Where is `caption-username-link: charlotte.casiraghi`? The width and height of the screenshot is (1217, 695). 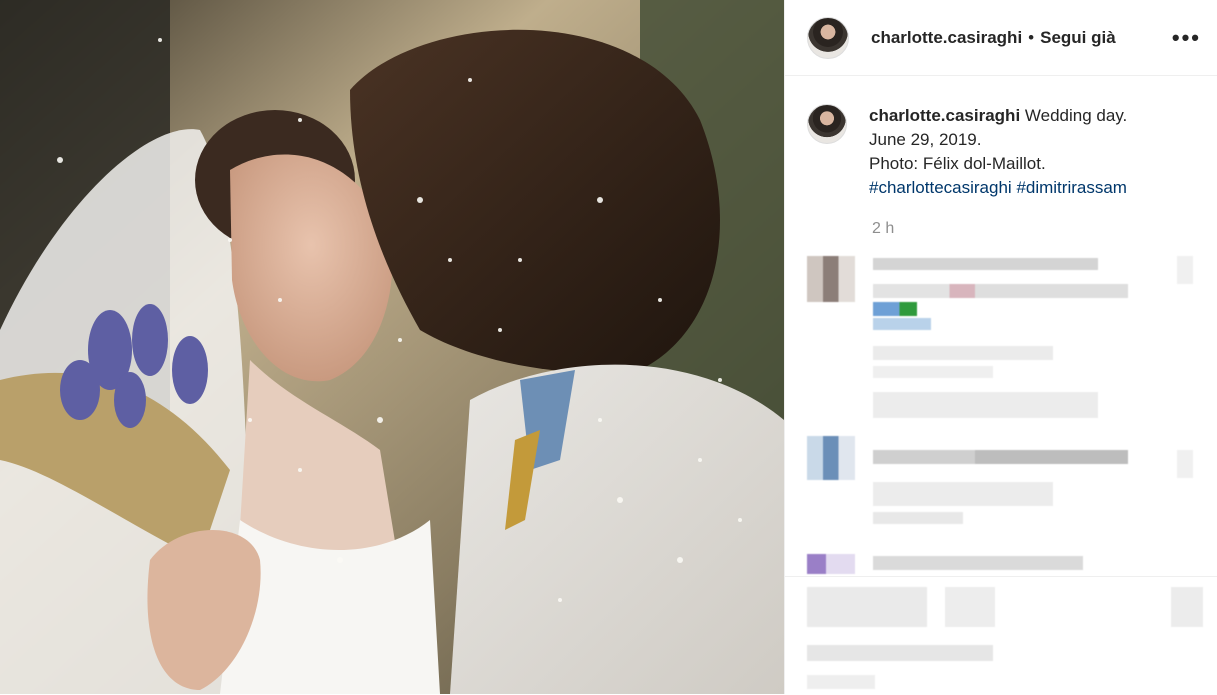
caption-username-link: charlotte.casiraghi is located at coordinates (944, 115).